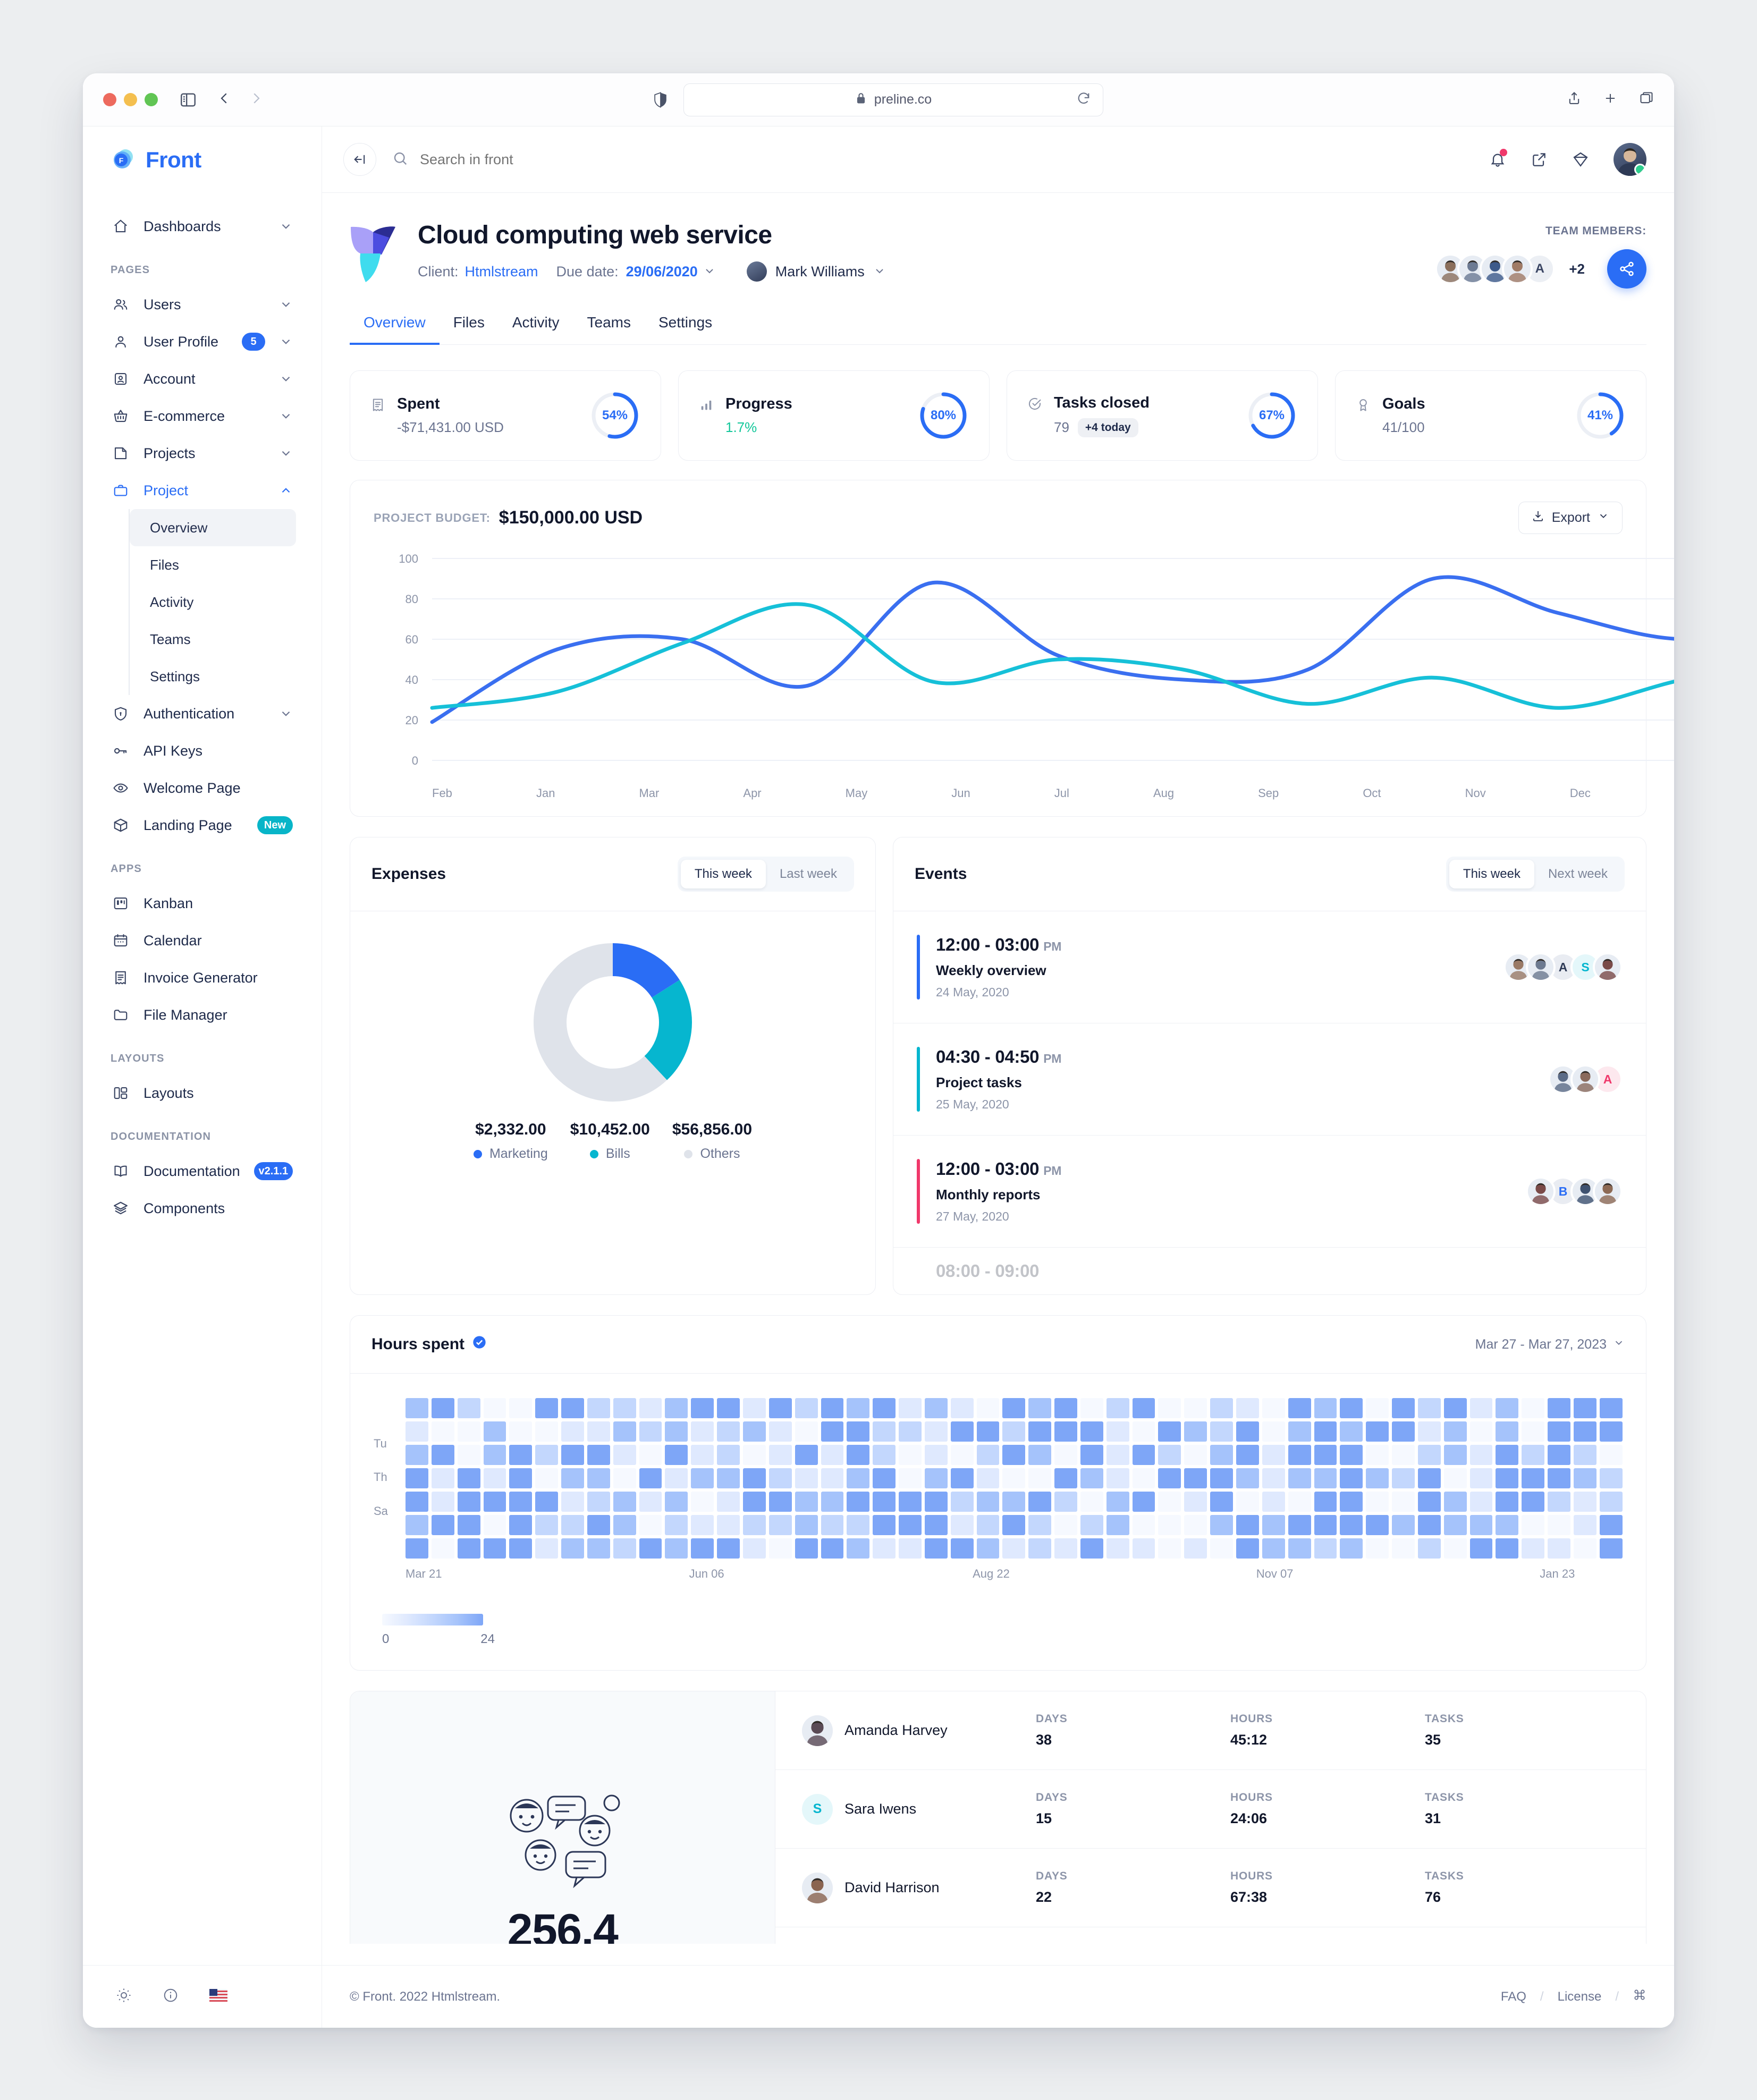 The image size is (1757, 2100). What do you see at coordinates (256, 100) in the screenshot?
I see `browser-forward-button` at bounding box center [256, 100].